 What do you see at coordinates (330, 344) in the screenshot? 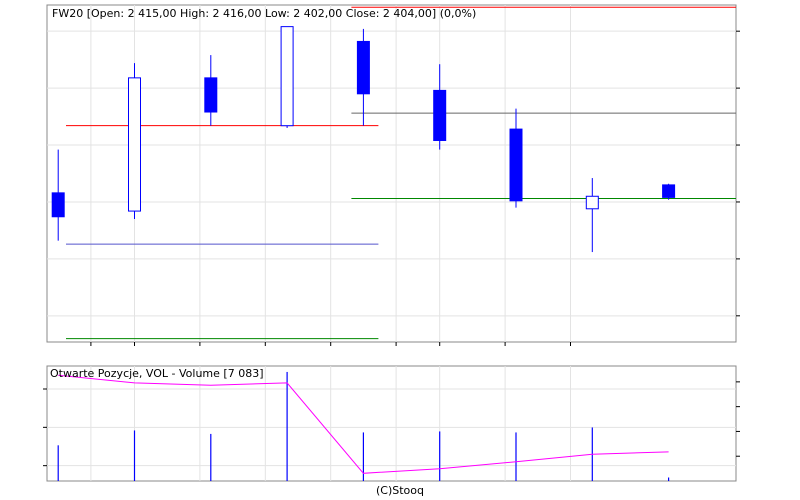
I see `x-axis` at bounding box center [330, 344].